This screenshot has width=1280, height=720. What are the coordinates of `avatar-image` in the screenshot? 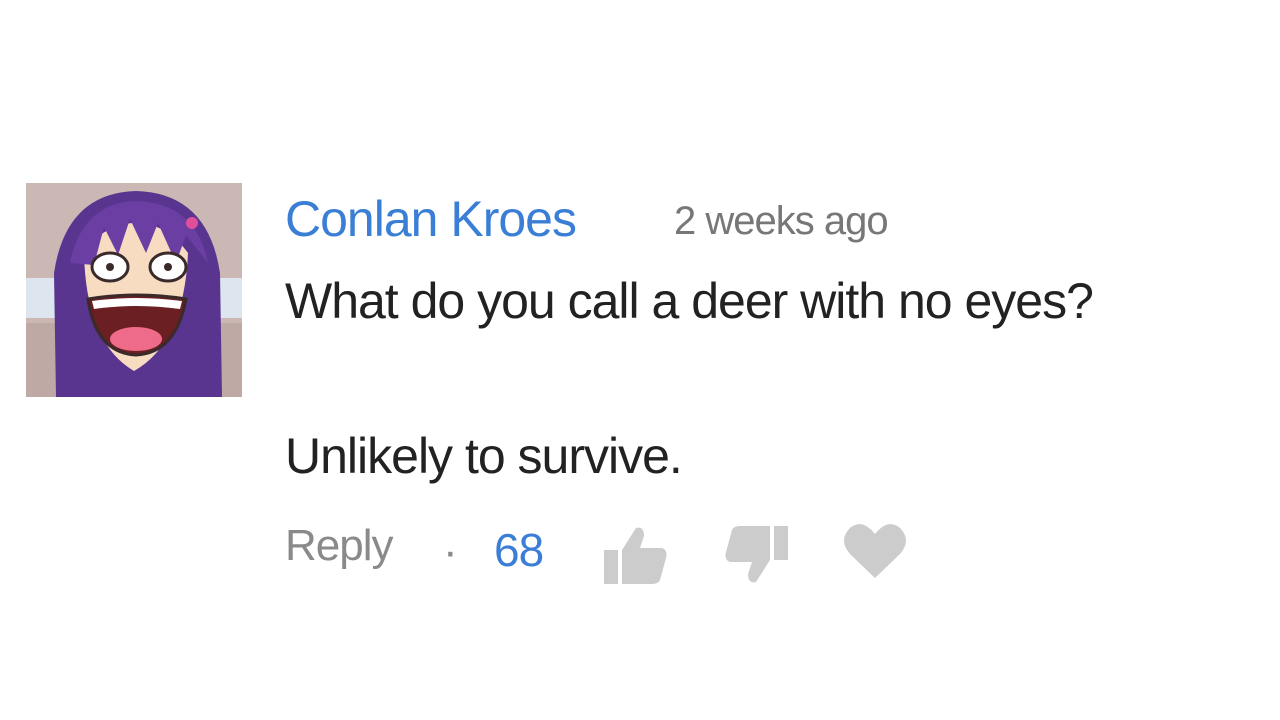 It's located at (134, 290).